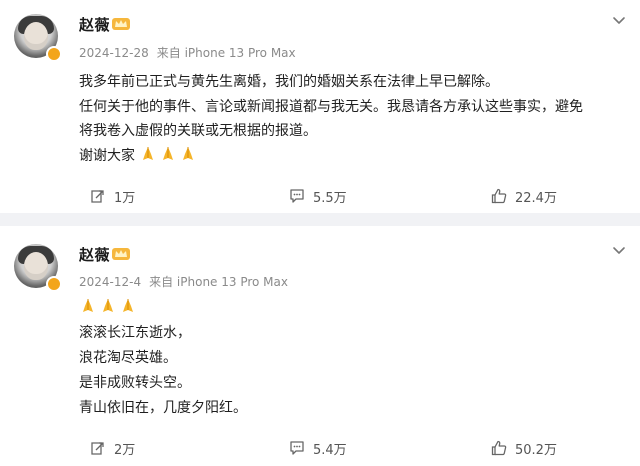 Image resolution: width=640 pixels, height=466 pixels. Describe the element at coordinates (135, 333) in the screenshot. I see `post-text-line: 滚滚长江东逝水，` at that location.